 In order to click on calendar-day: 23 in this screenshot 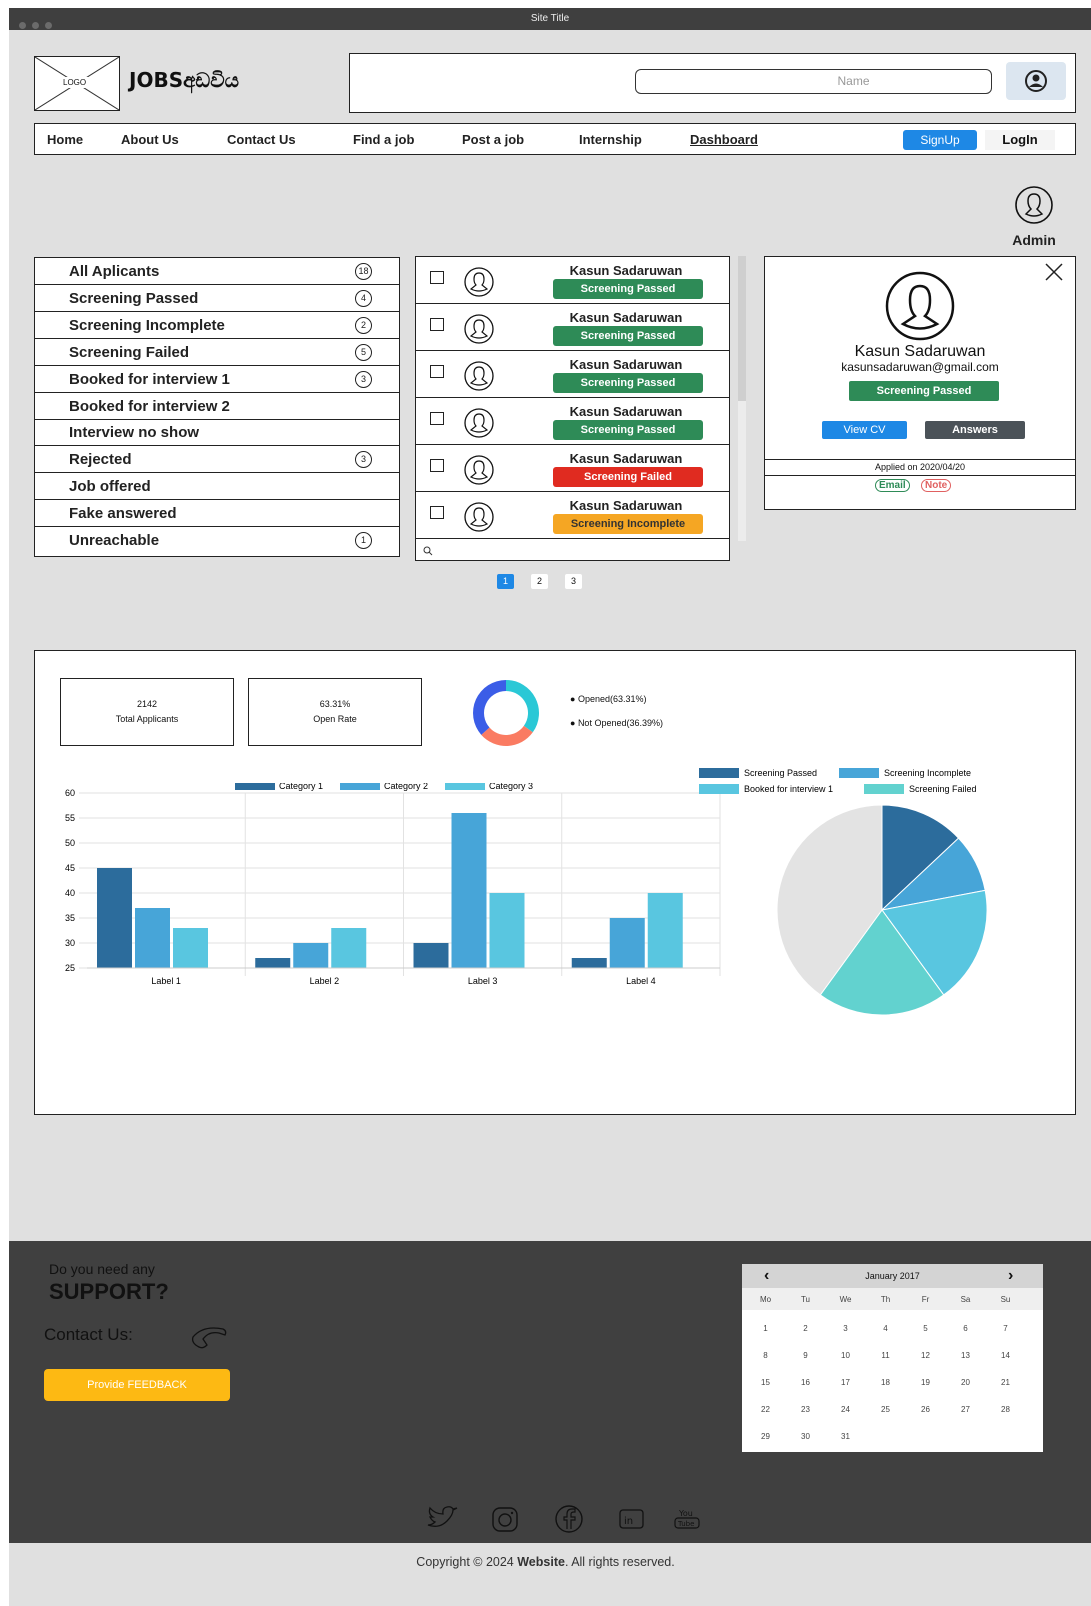, I will do `click(805, 1409)`.